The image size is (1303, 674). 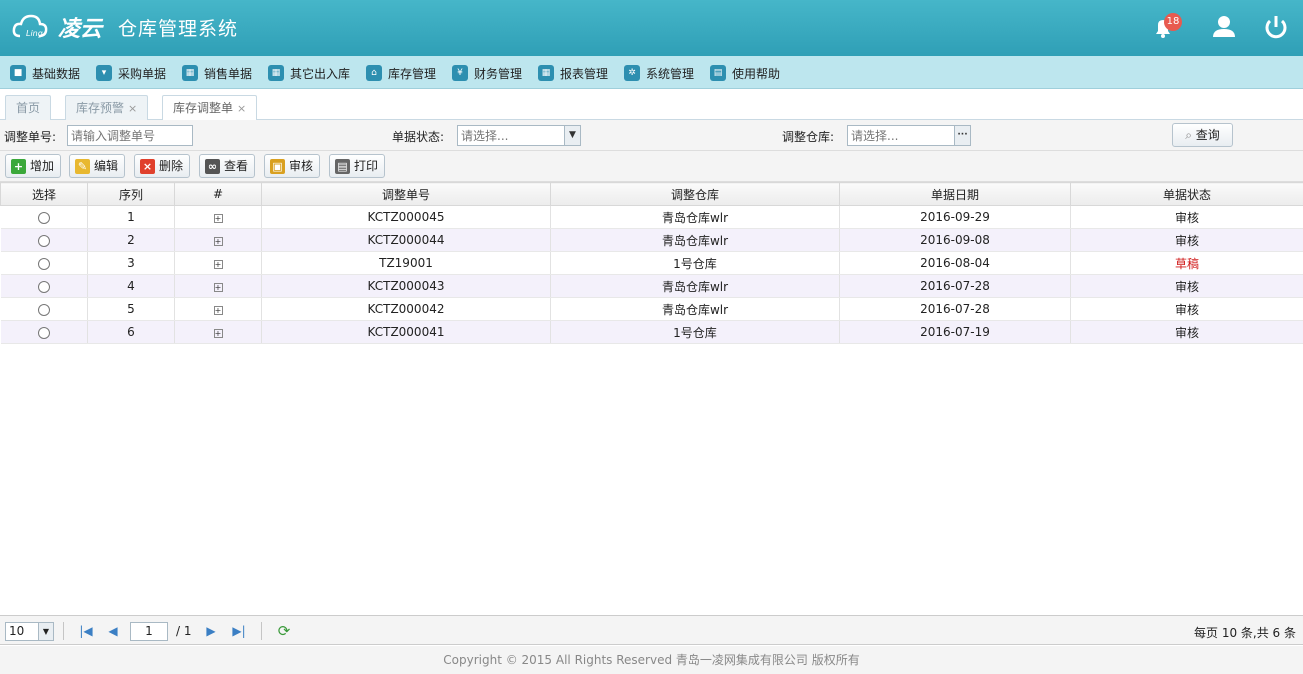 I want to click on row-order-no: TZ19001, so click(x=406, y=263).